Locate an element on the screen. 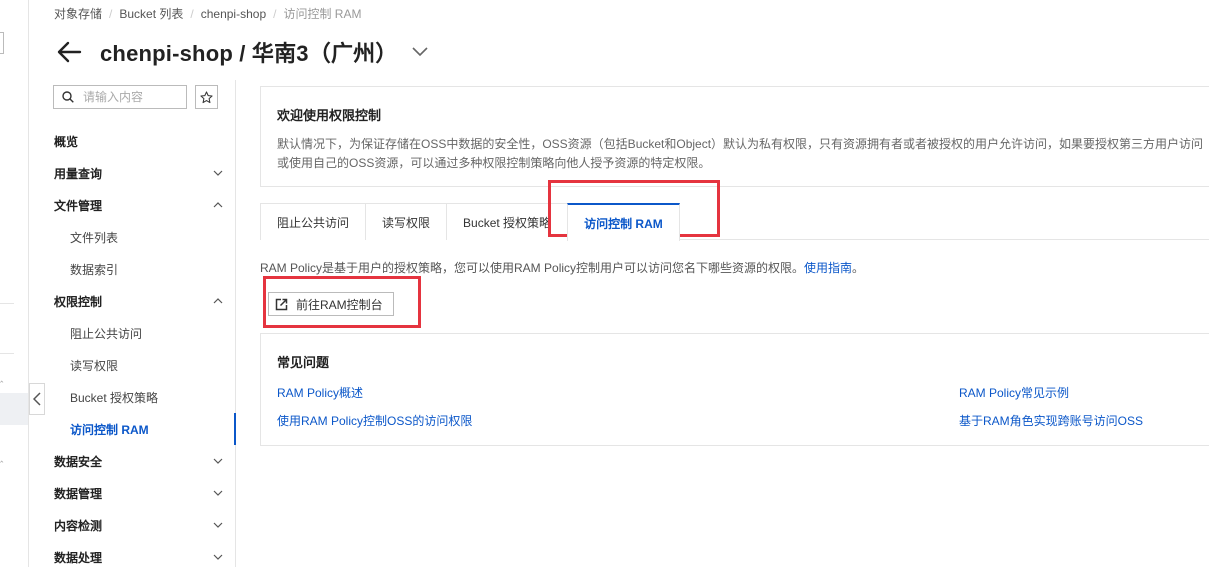  sidebar-item-label: 数据安全 is located at coordinates (78, 461).